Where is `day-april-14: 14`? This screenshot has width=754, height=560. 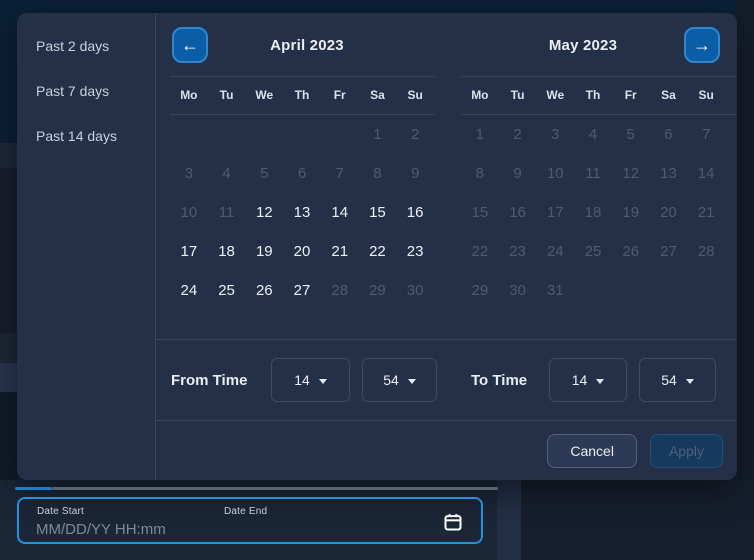 day-april-14: 14 is located at coordinates (340, 212).